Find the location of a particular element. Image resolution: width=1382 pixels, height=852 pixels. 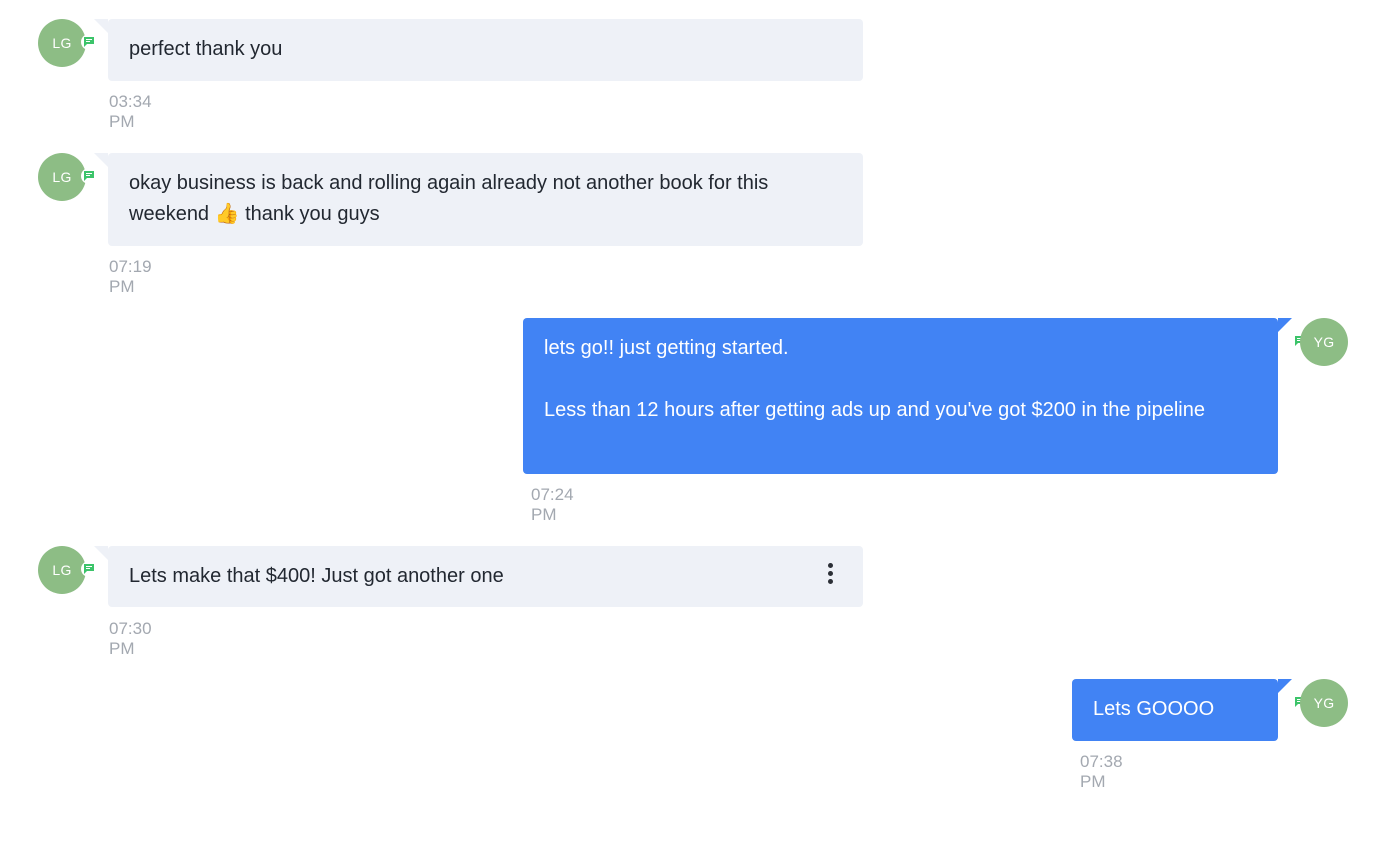

message-timestamp: 03:34 PM is located at coordinates (130, 111).